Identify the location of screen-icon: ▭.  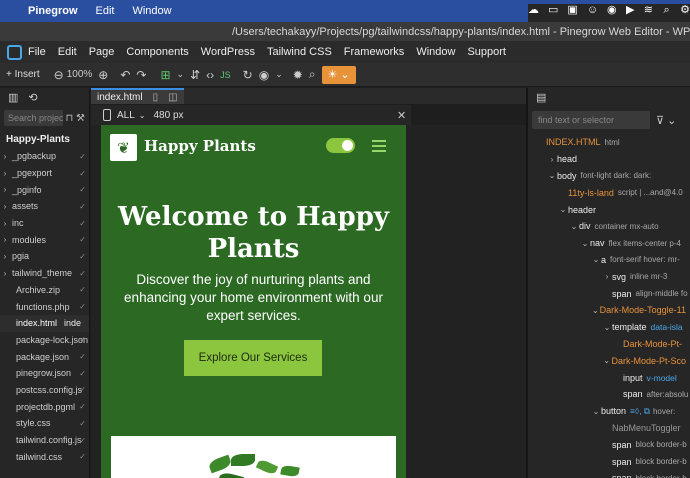
(553, 10).